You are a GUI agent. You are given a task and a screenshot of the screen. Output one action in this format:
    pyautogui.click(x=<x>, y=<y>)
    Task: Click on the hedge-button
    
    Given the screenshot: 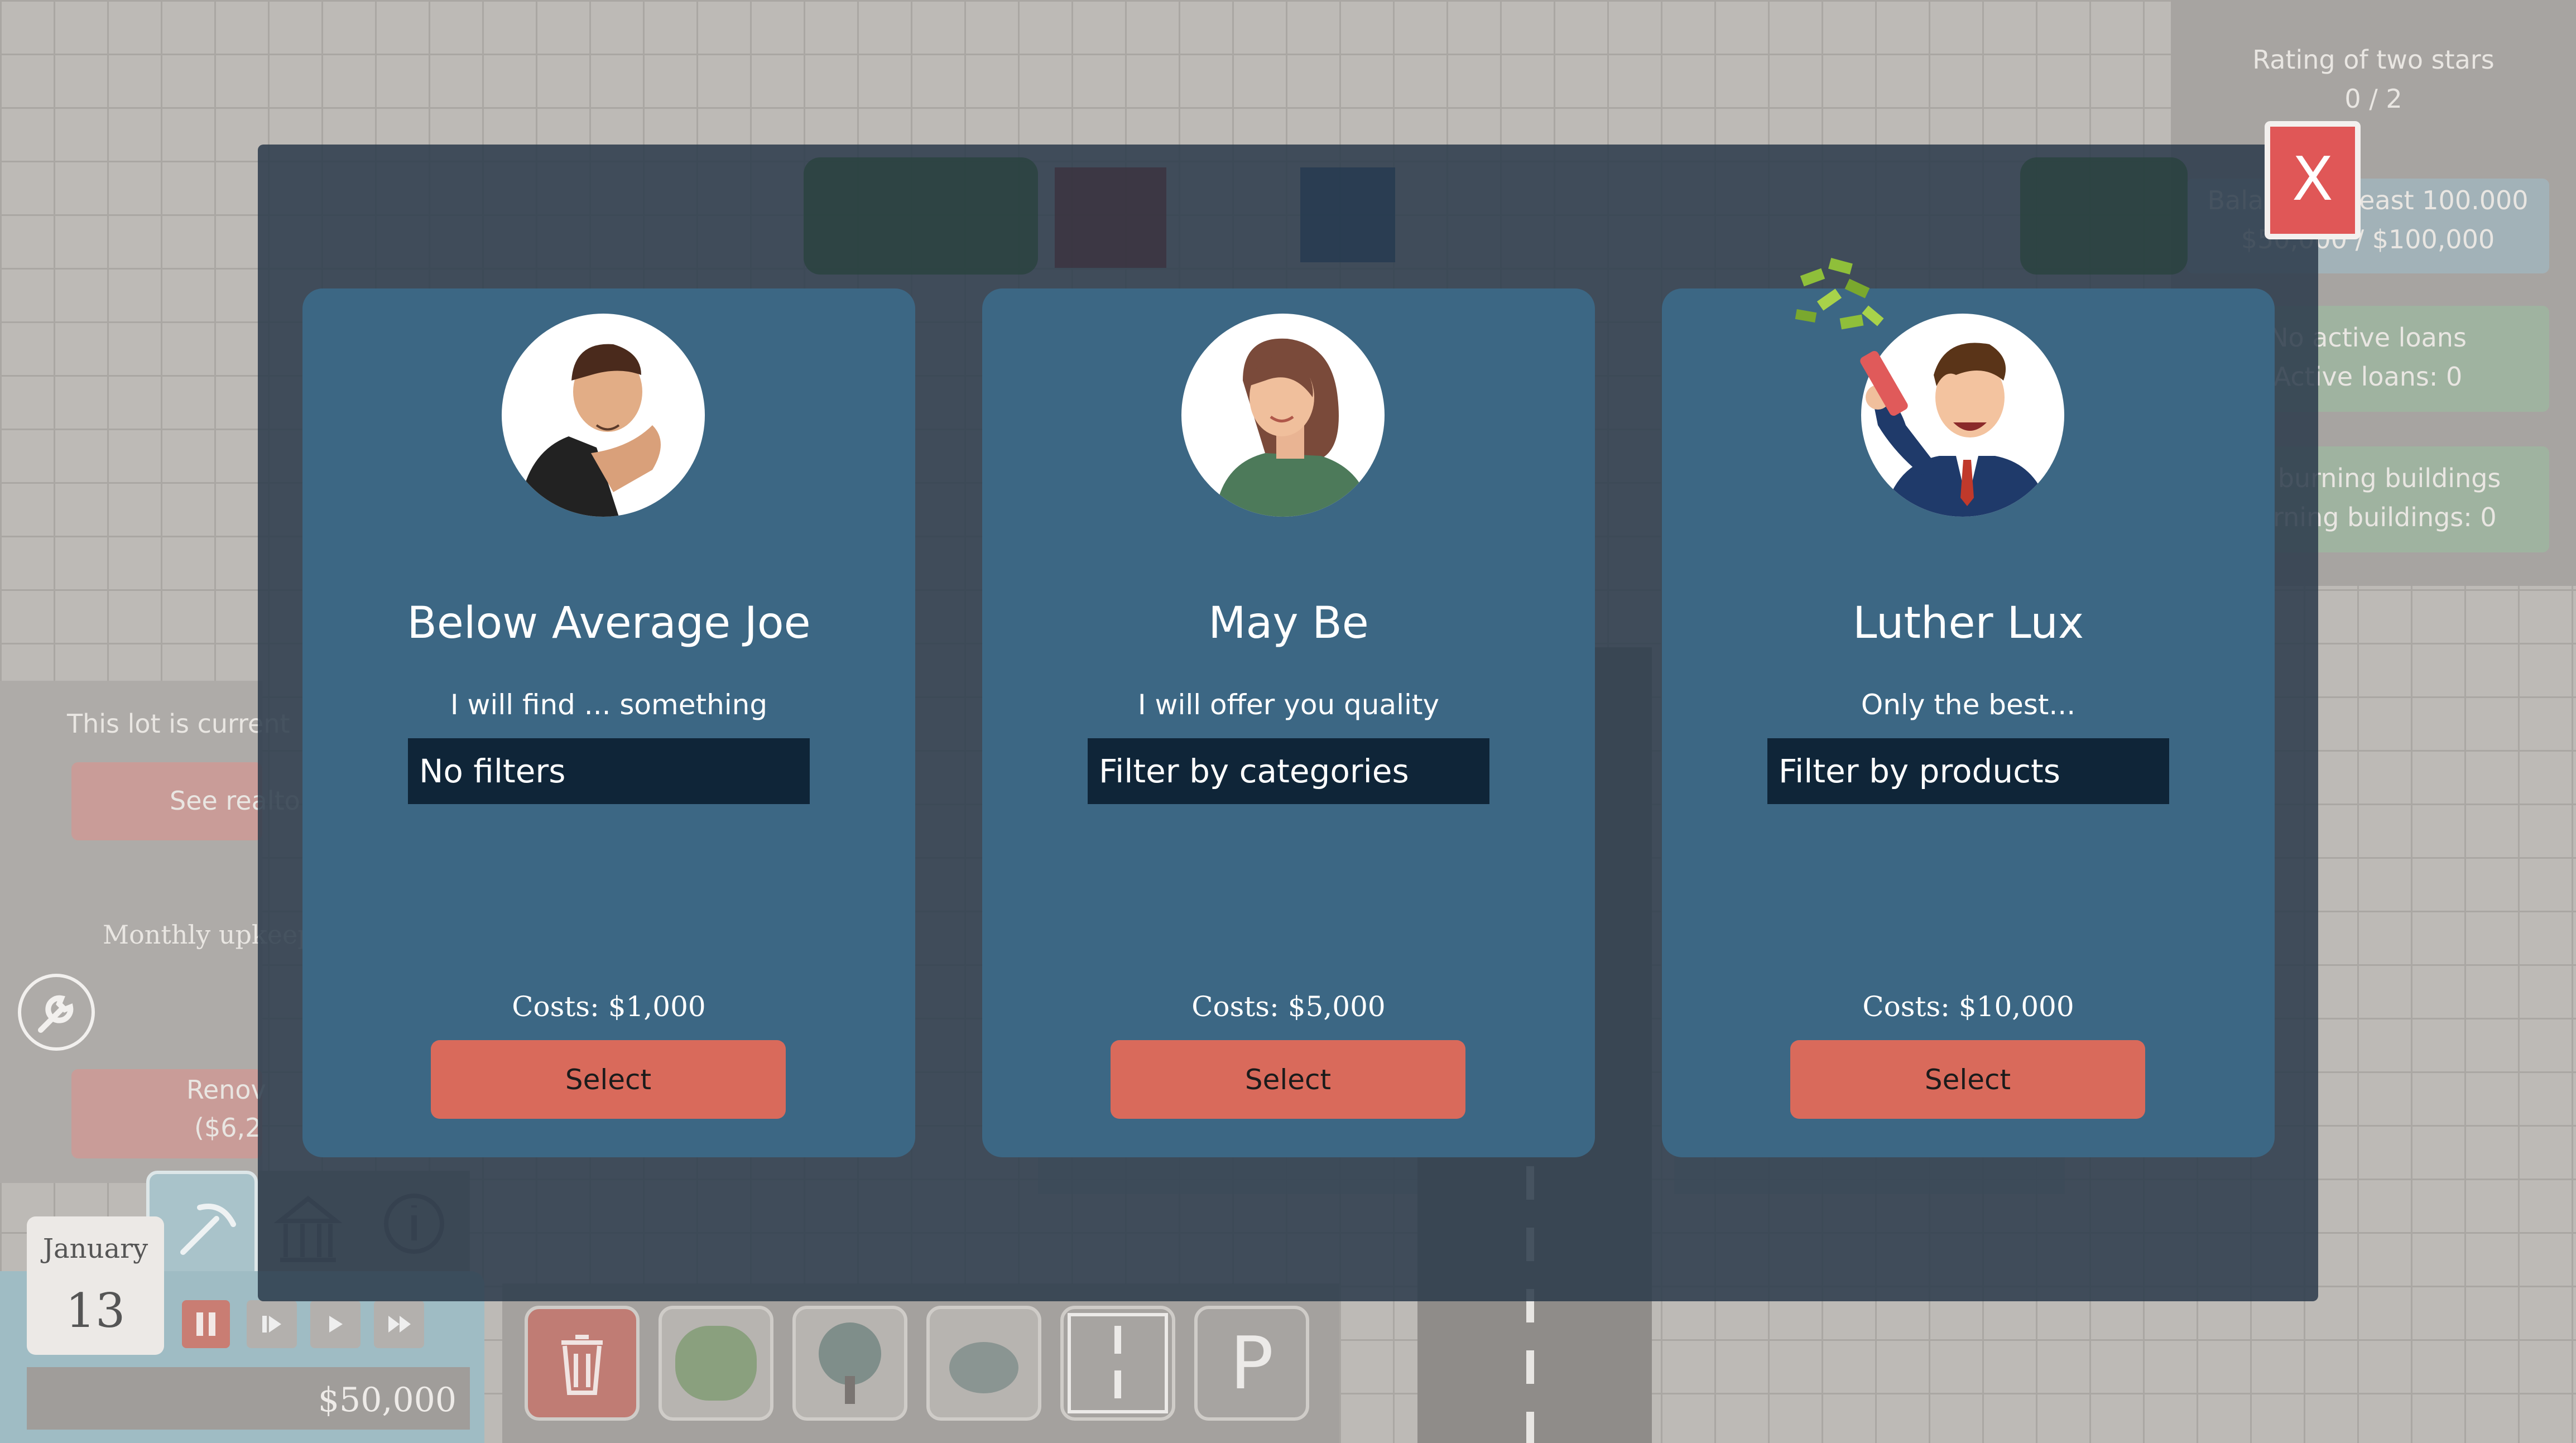 What is the action you would take?
    pyautogui.click(x=716, y=1363)
    